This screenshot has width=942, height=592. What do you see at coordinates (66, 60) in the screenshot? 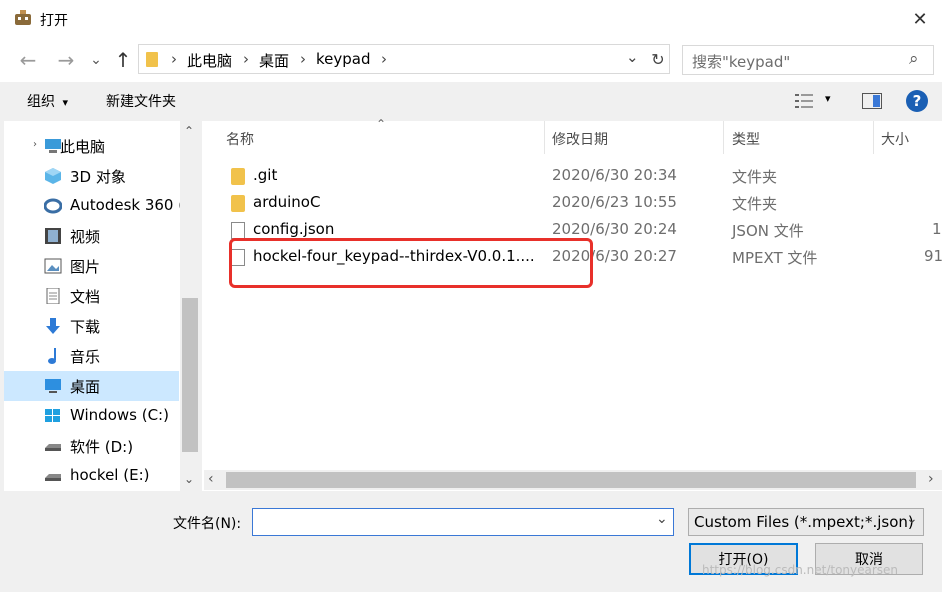
I see `forward-button: →` at bounding box center [66, 60].